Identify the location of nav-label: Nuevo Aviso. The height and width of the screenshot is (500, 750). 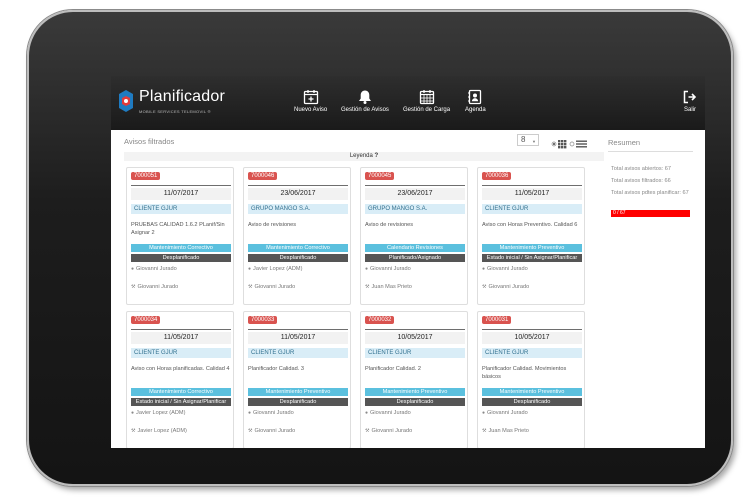
(311, 110).